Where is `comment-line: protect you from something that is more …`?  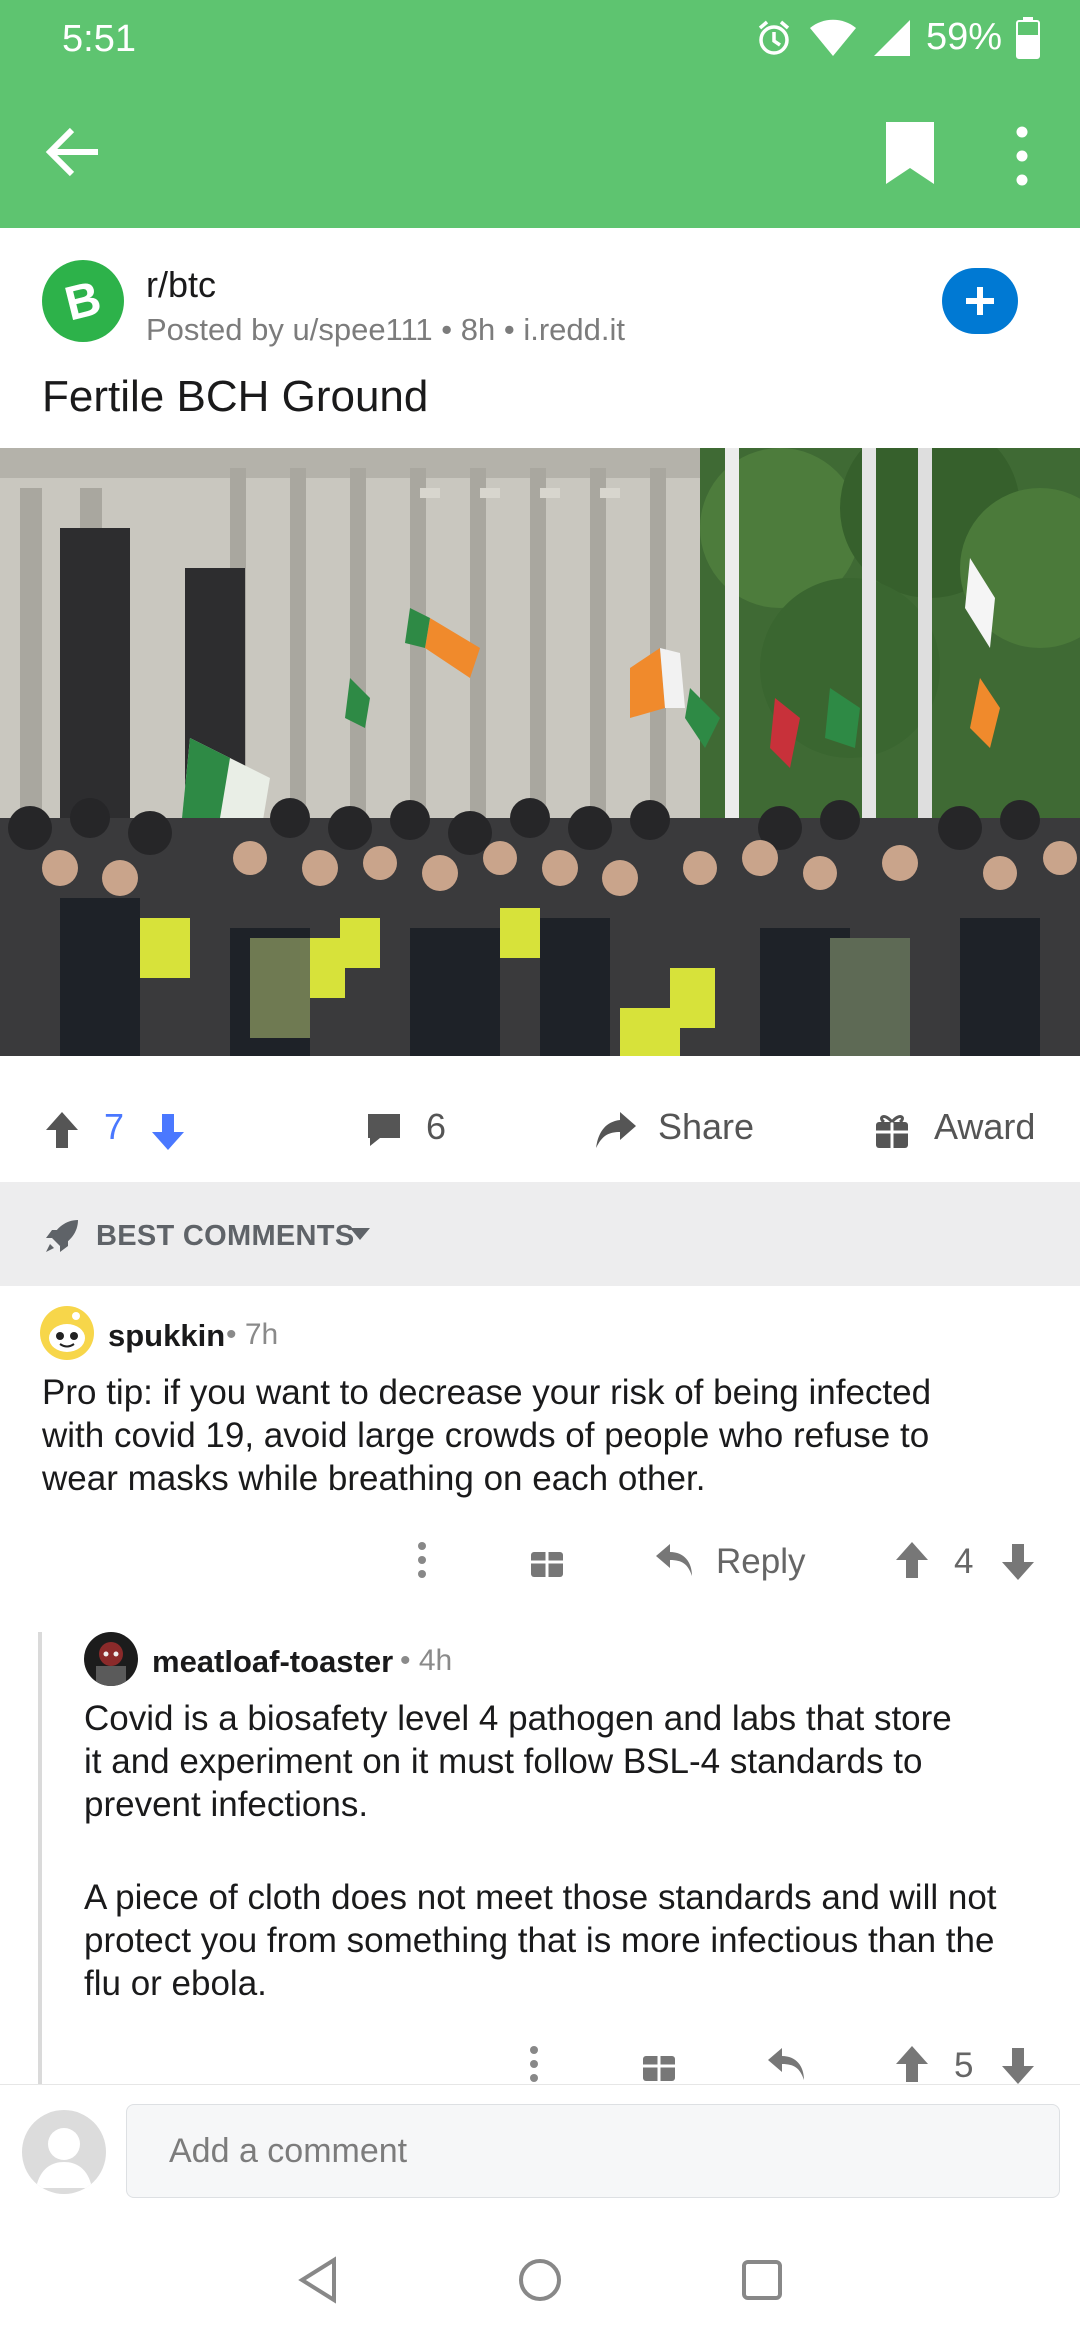 comment-line: protect you from something that is more … is located at coordinates (539, 1940).